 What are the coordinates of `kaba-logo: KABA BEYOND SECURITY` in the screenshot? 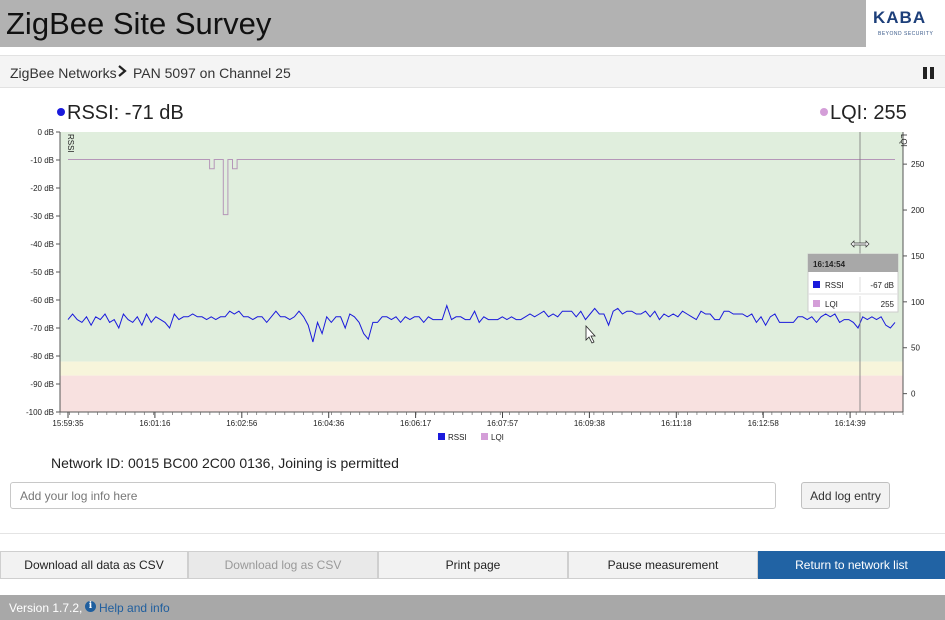 It's located at (905, 23).